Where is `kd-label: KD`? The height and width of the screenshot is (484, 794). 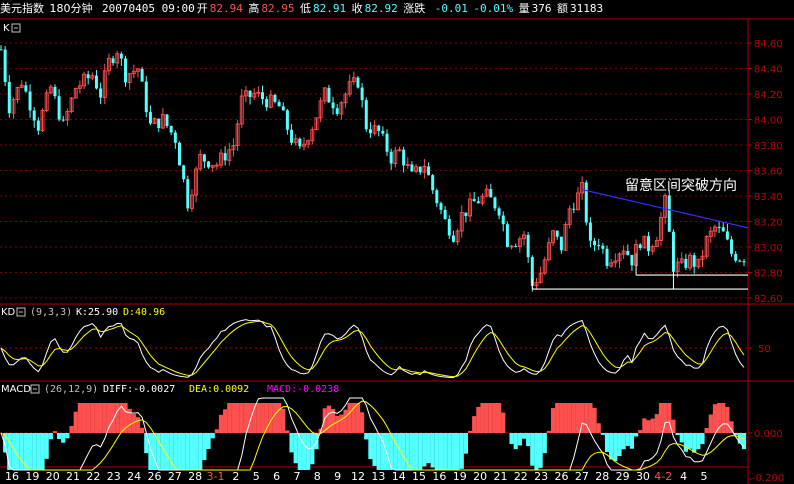
kd-label: KD is located at coordinates (8, 312).